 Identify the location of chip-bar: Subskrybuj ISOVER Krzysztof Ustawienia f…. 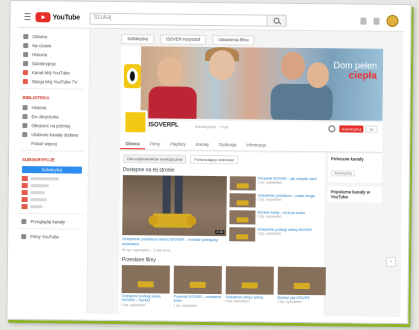
(188, 40).